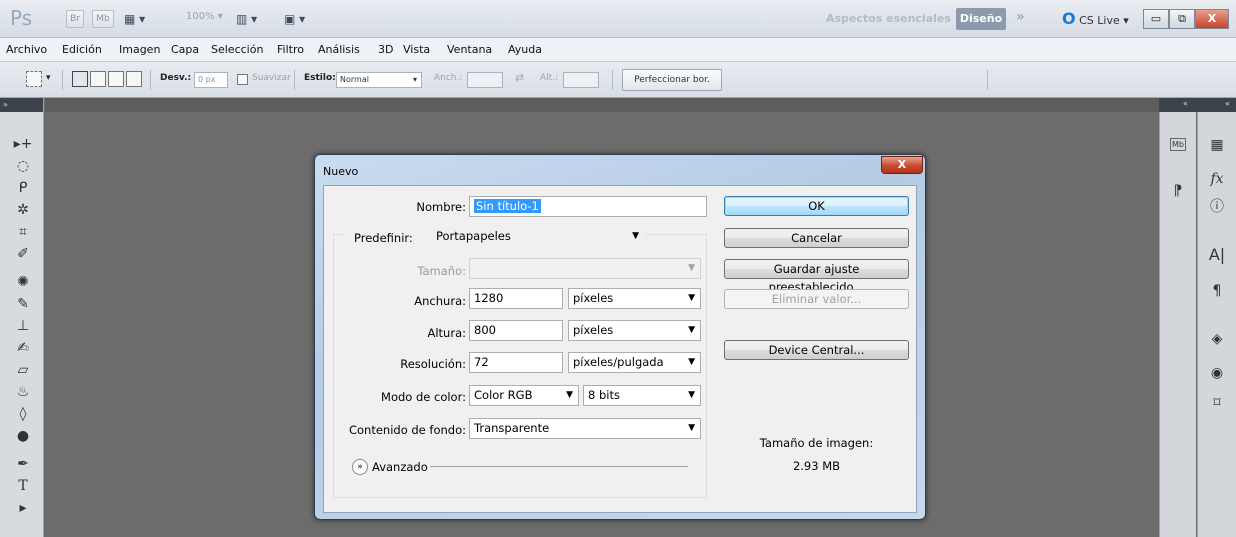 This screenshot has height=537, width=1236. I want to click on color-mode-select: Color RGB ▼, so click(524, 395).